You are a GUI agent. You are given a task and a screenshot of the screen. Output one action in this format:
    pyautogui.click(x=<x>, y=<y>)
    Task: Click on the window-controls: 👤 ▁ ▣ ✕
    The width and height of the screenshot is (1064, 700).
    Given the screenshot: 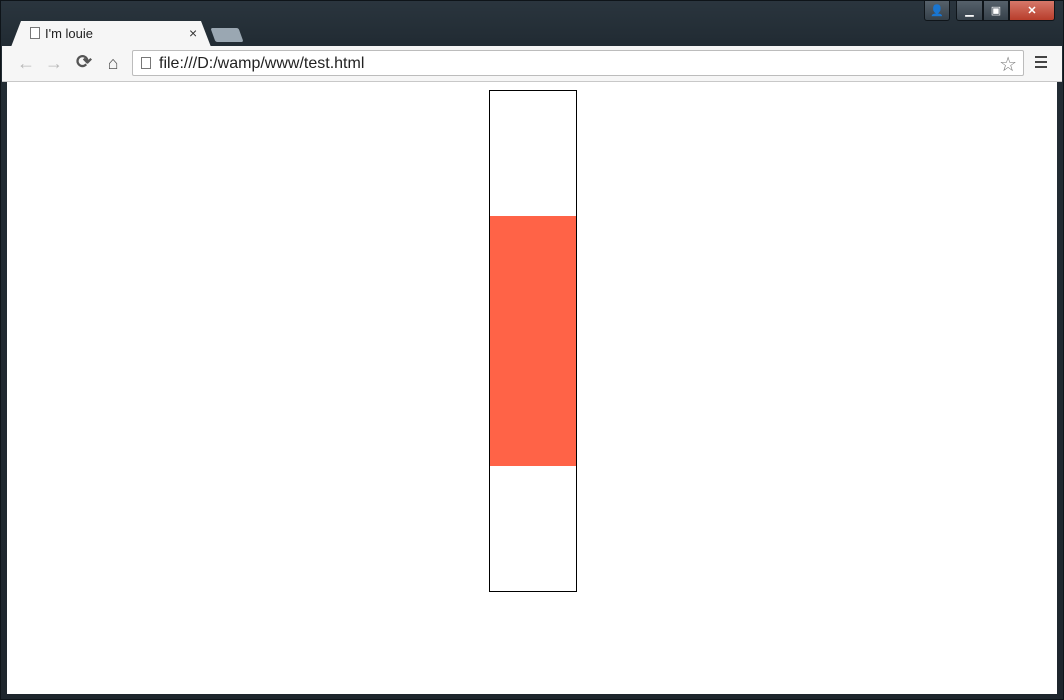 What is the action you would take?
    pyautogui.click(x=989, y=11)
    